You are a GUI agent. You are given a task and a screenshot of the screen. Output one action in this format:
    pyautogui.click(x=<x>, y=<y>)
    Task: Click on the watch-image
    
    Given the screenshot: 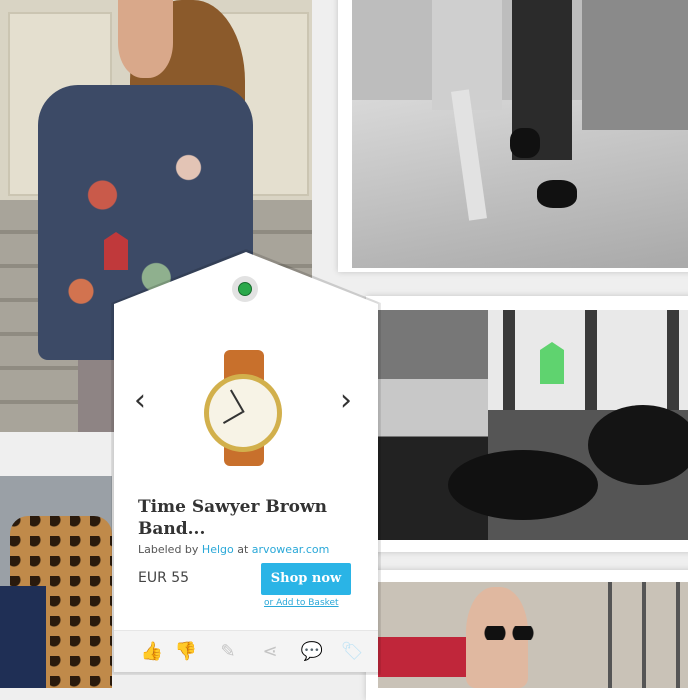 What is the action you would take?
    pyautogui.click(x=245, y=412)
    